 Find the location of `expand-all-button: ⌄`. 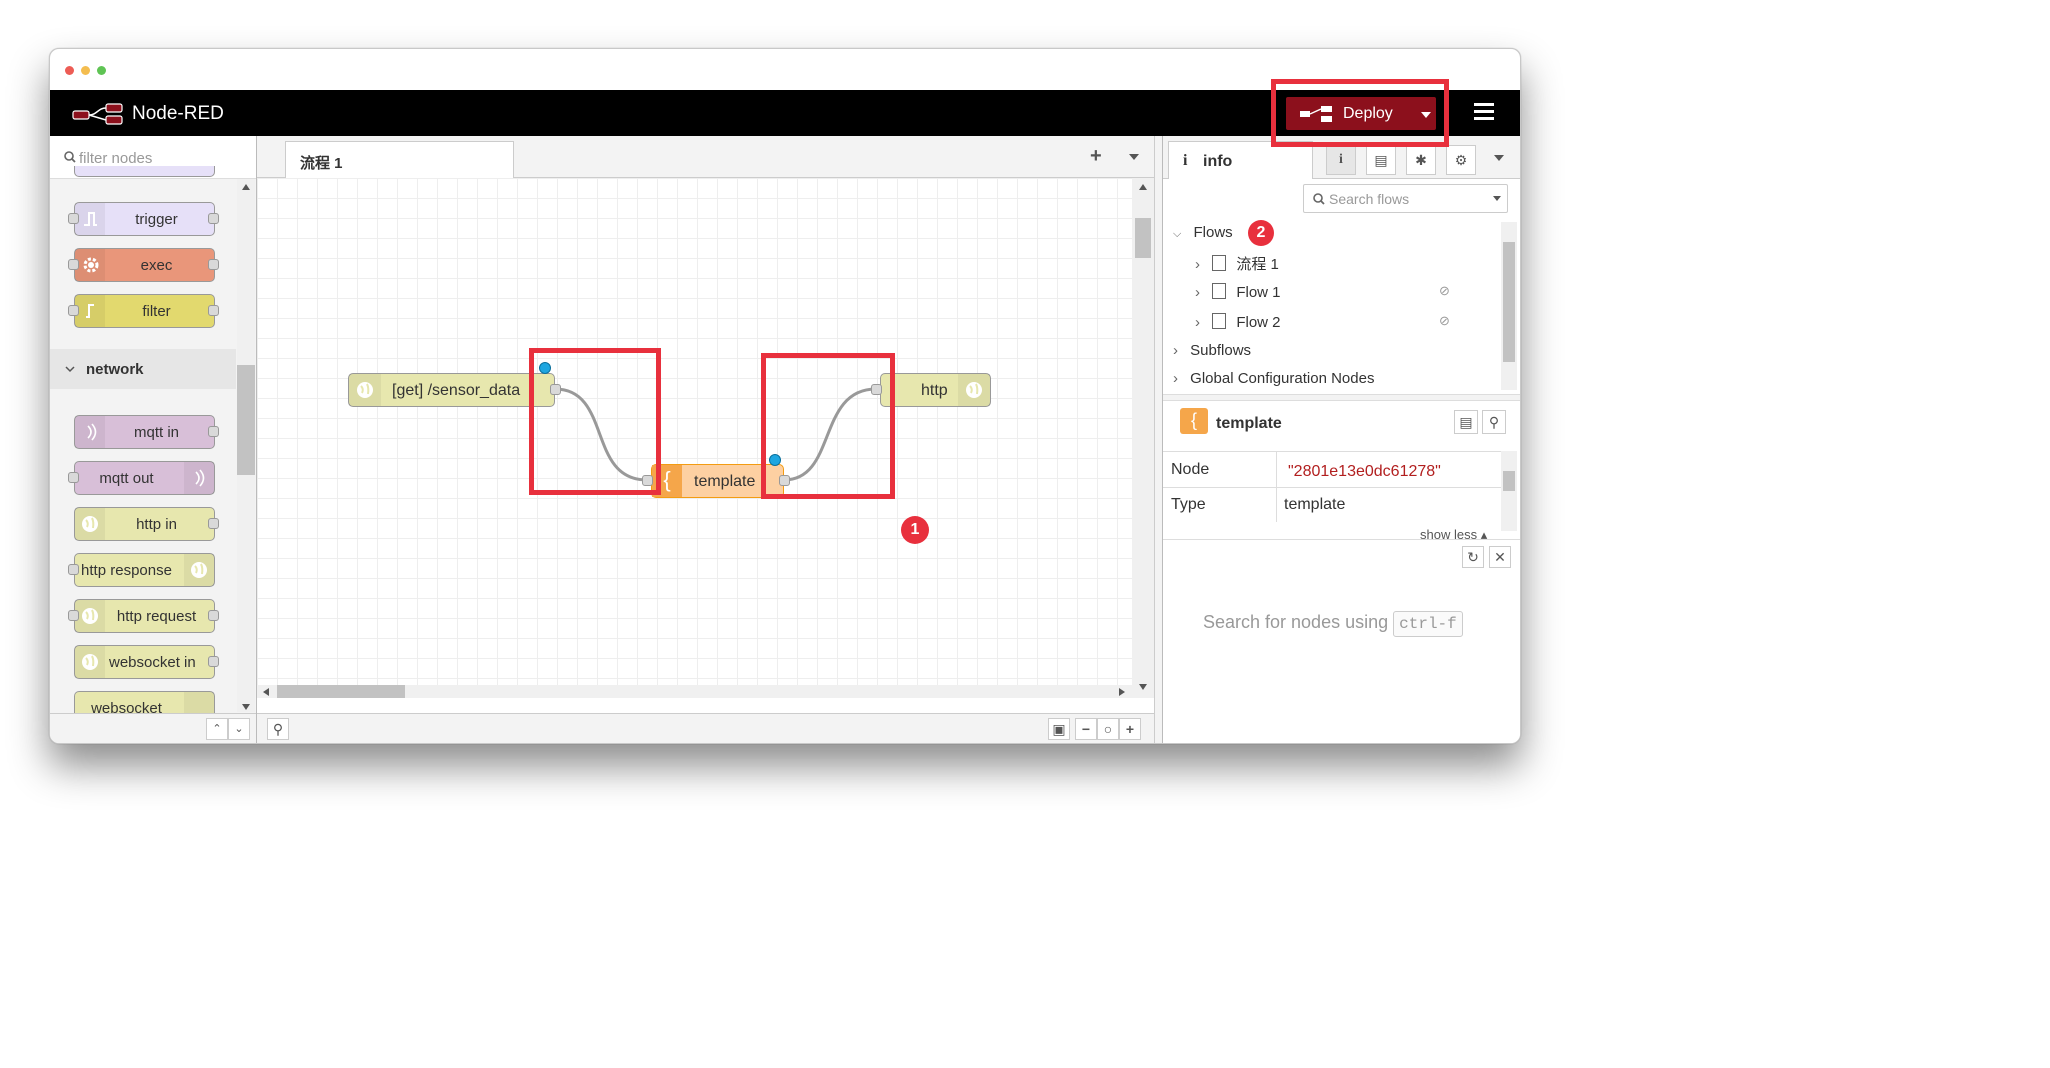

expand-all-button: ⌄ is located at coordinates (239, 729).